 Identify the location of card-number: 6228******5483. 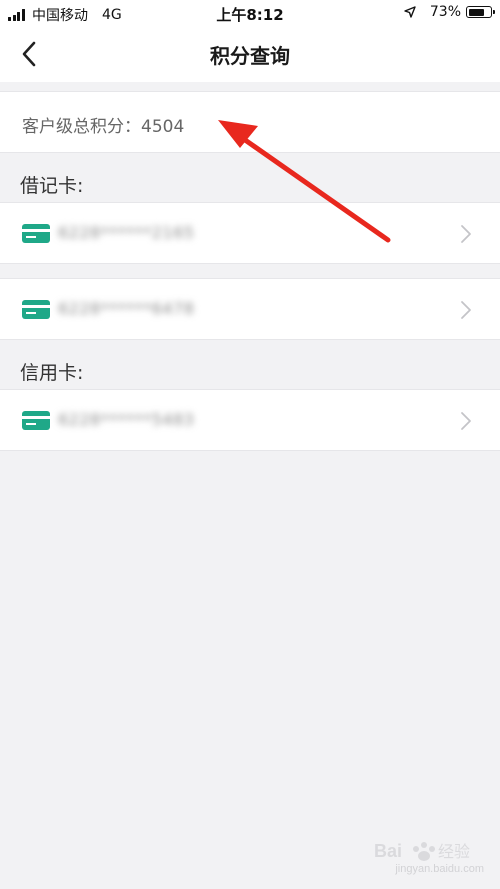
(126, 419).